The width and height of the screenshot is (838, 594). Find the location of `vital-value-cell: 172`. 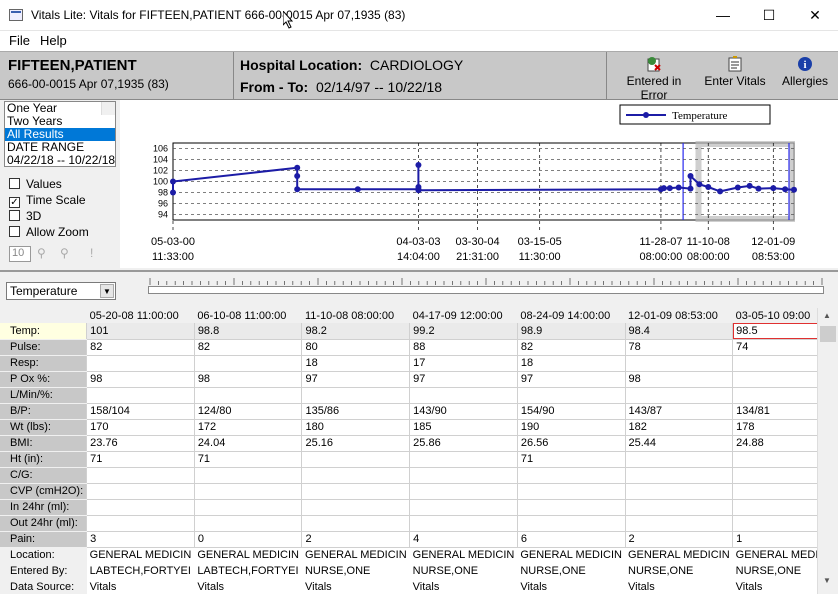

vital-value-cell: 172 is located at coordinates (248, 427).